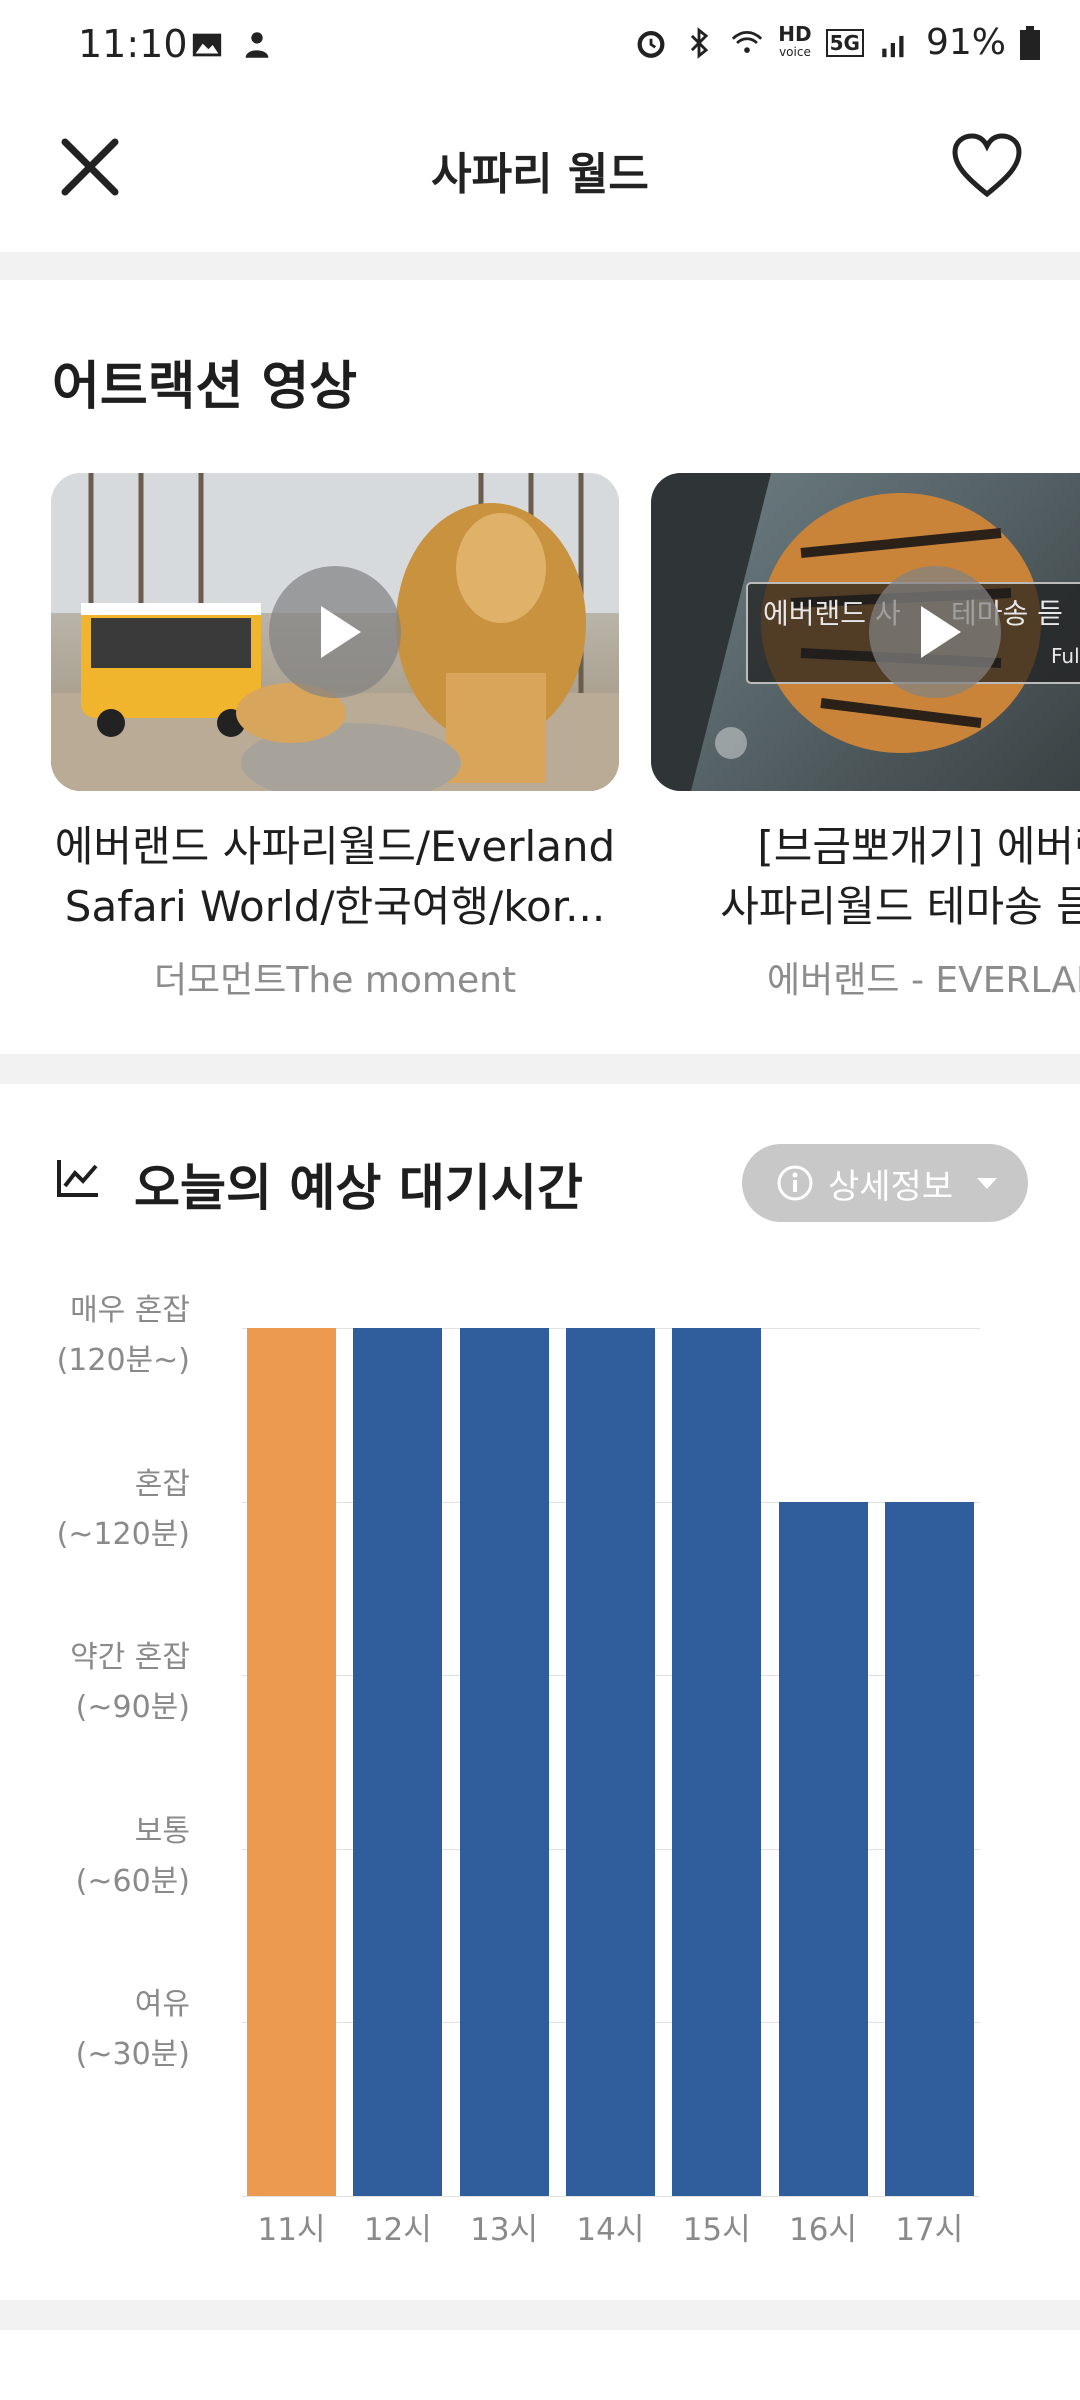 The width and height of the screenshot is (1080, 2400). Describe the element at coordinates (133, 44) in the screenshot. I see `status-time: 11:10` at that location.